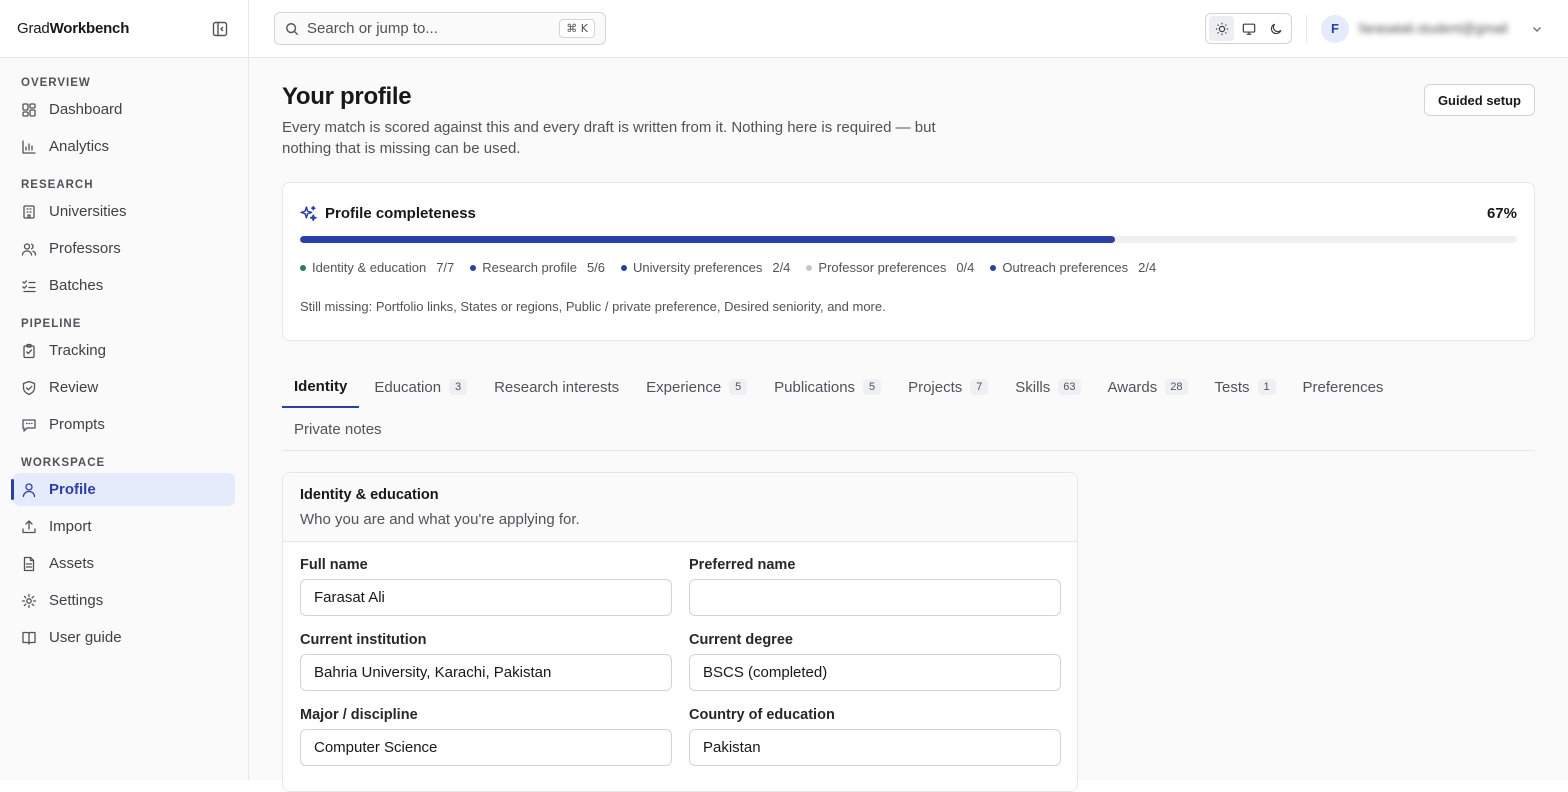 The image size is (1568, 792). I want to click on field-label: Major / discipline, so click(486, 715).